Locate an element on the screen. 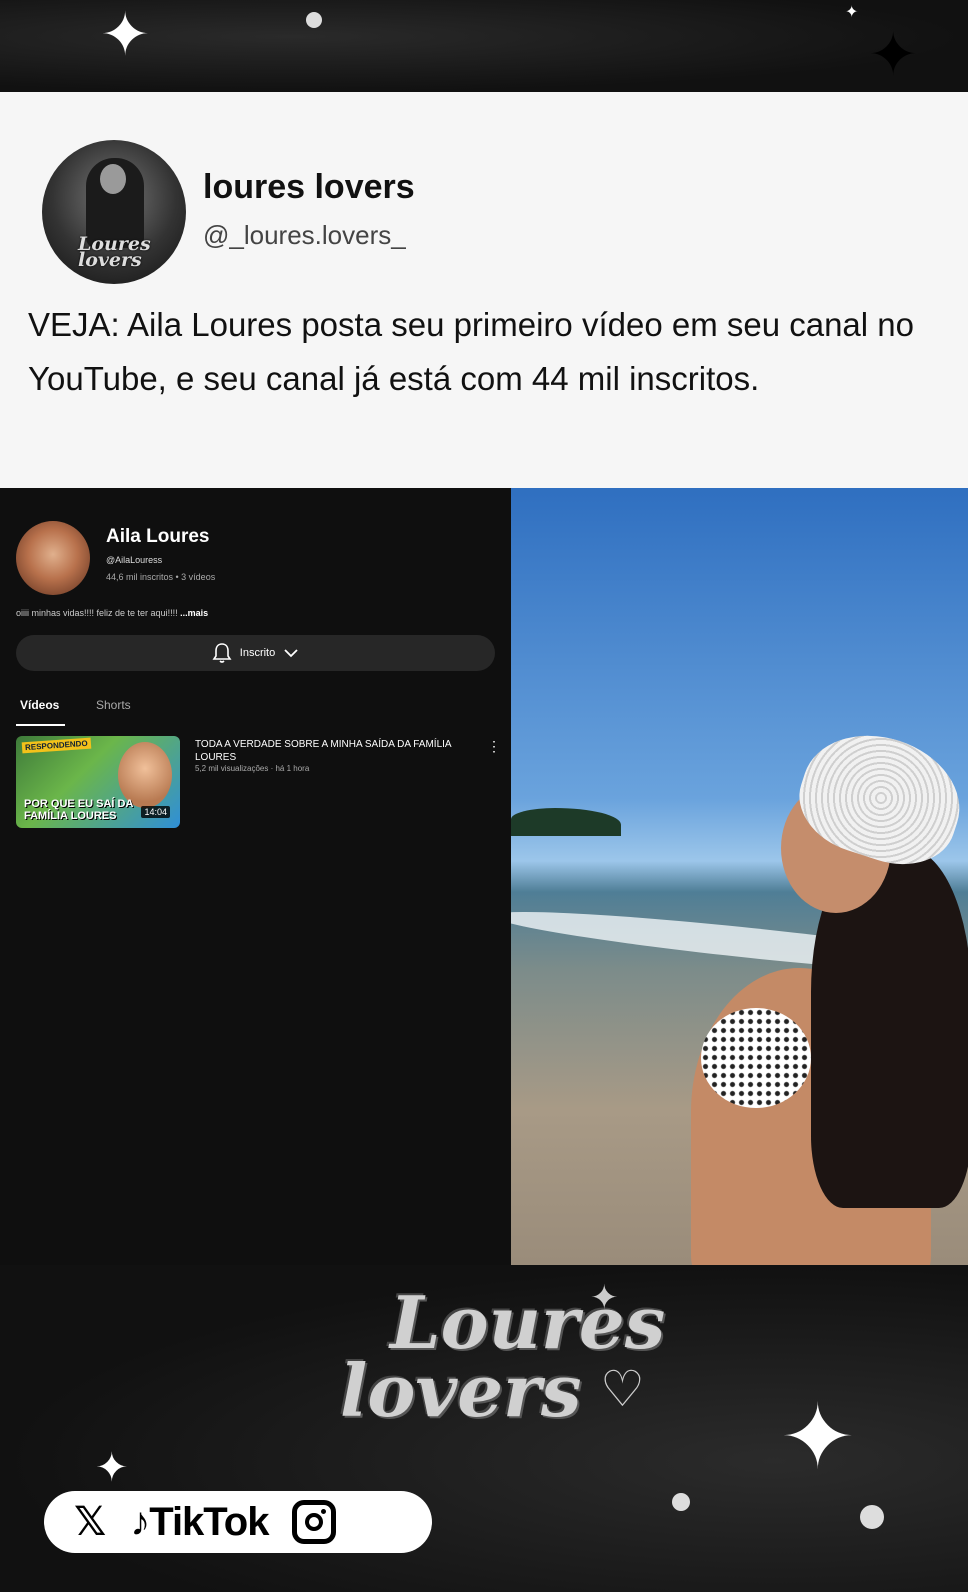  tiktok-label: TikTok is located at coordinates (209, 1521).